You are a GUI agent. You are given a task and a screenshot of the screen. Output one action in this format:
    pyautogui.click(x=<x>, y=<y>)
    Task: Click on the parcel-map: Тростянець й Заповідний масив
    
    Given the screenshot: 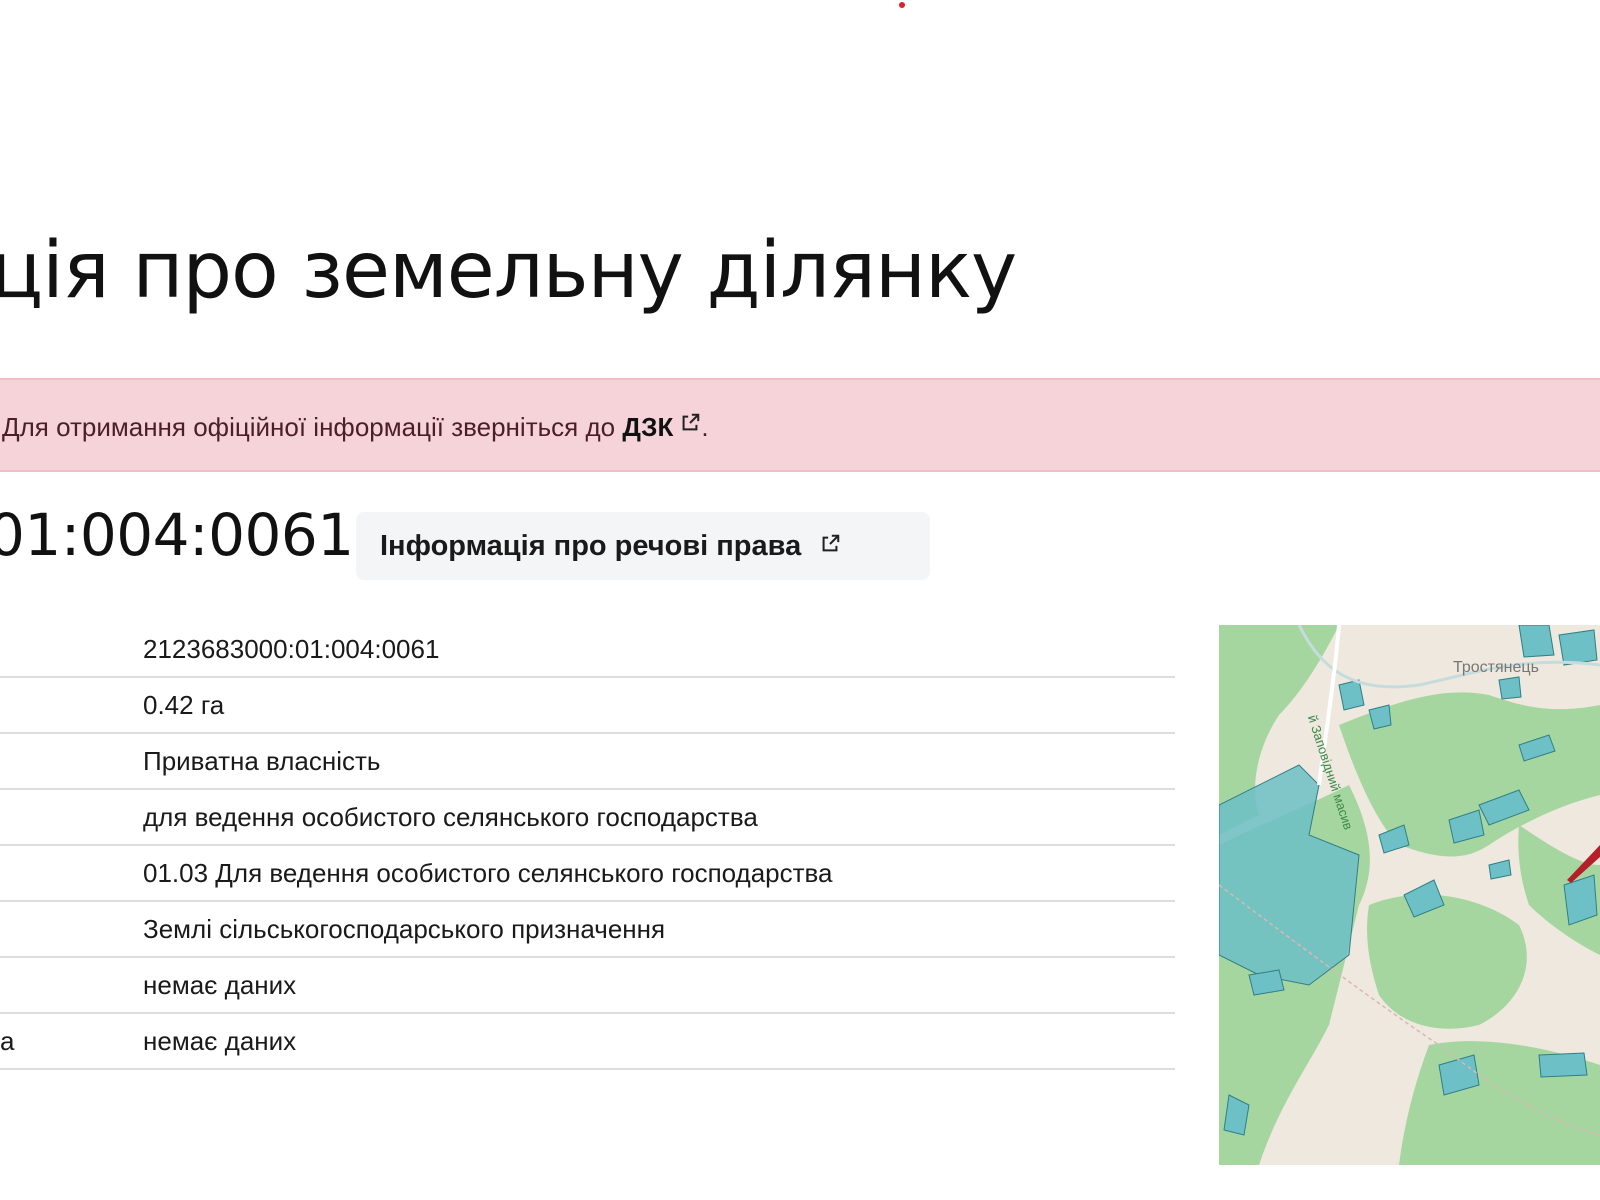 What is the action you would take?
    pyautogui.click(x=1409, y=895)
    